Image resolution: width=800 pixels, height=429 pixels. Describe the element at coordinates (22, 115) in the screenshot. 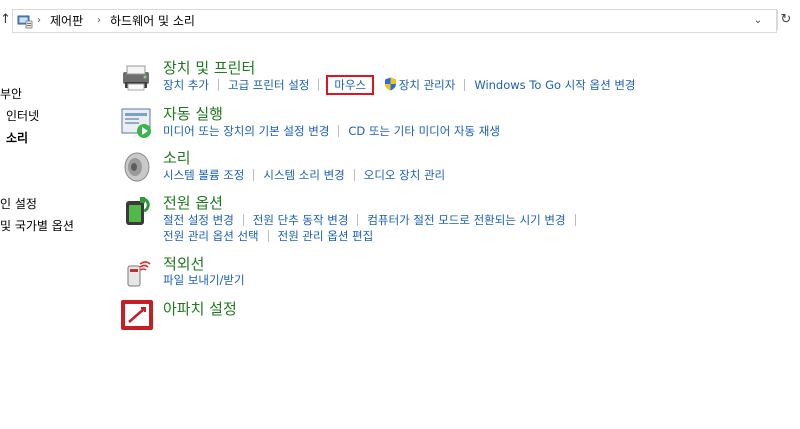

I see `nav-item-internet: 인터넷` at that location.